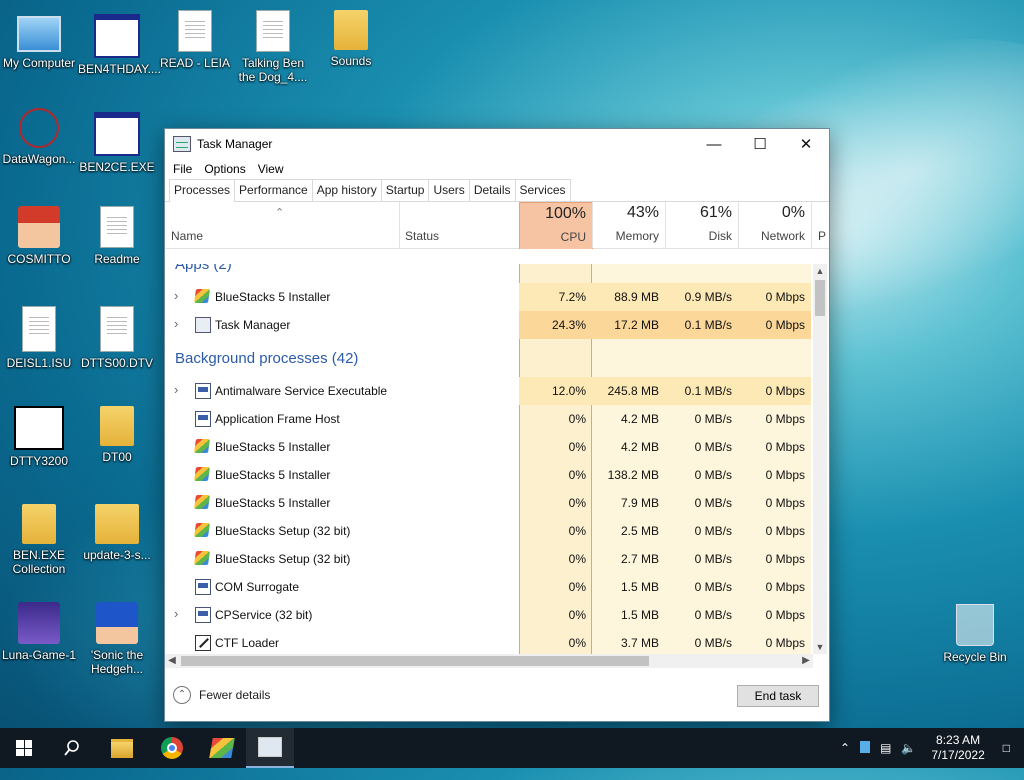  I want to click on vertical-scrollbar: ▲ ▼, so click(820, 459).